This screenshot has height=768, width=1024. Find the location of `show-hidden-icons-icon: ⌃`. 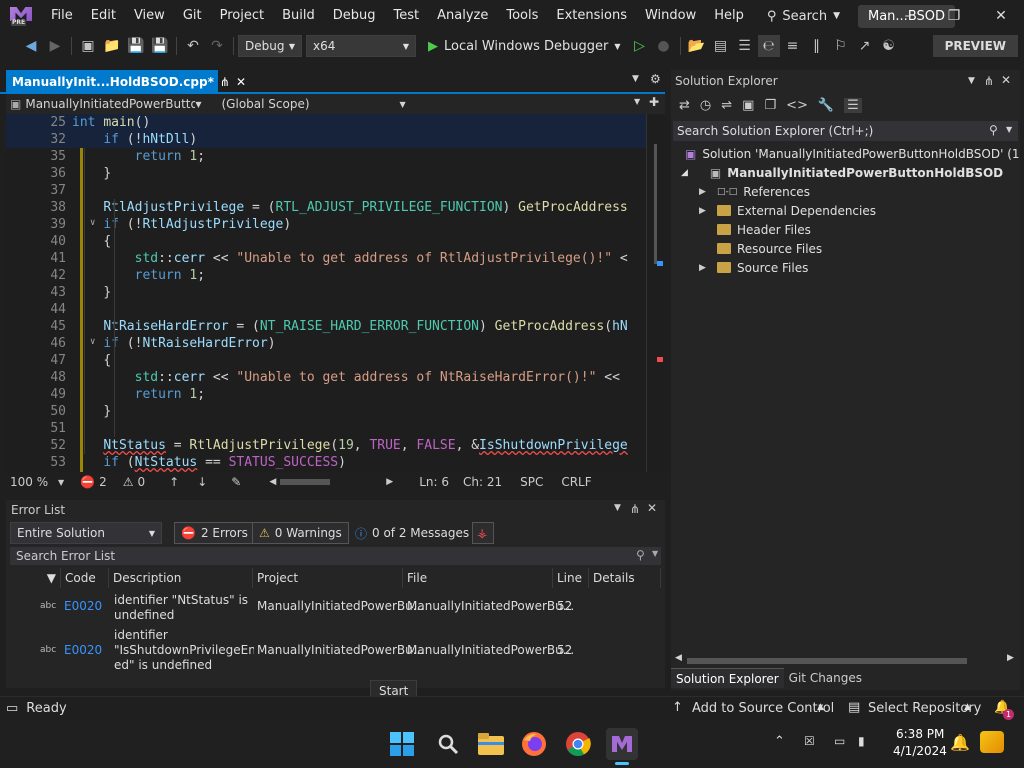

show-hidden-icons-icon: ⌃ is located at coordinates (779, 741).